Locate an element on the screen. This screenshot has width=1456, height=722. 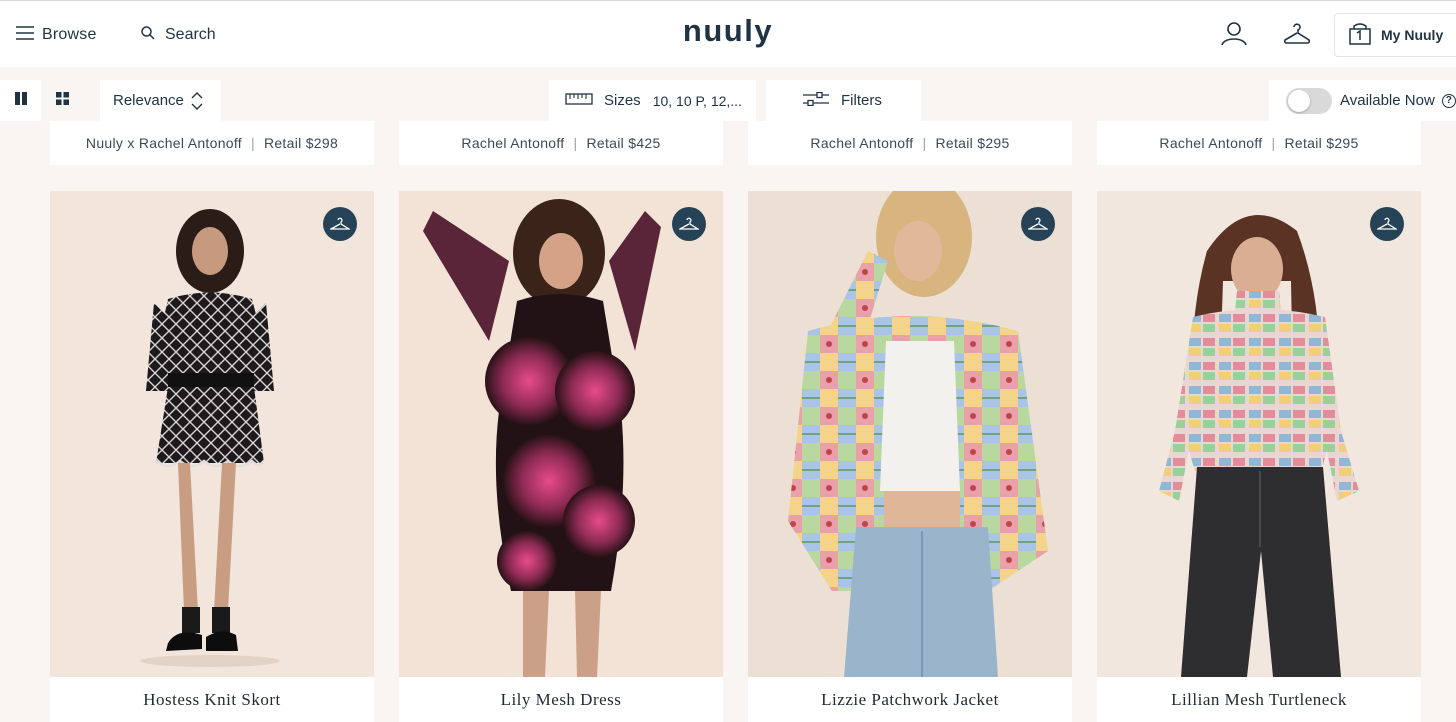
previous-product-caption: Rachel Antonoff | Retail $425 is located at coordinates (561, 143).